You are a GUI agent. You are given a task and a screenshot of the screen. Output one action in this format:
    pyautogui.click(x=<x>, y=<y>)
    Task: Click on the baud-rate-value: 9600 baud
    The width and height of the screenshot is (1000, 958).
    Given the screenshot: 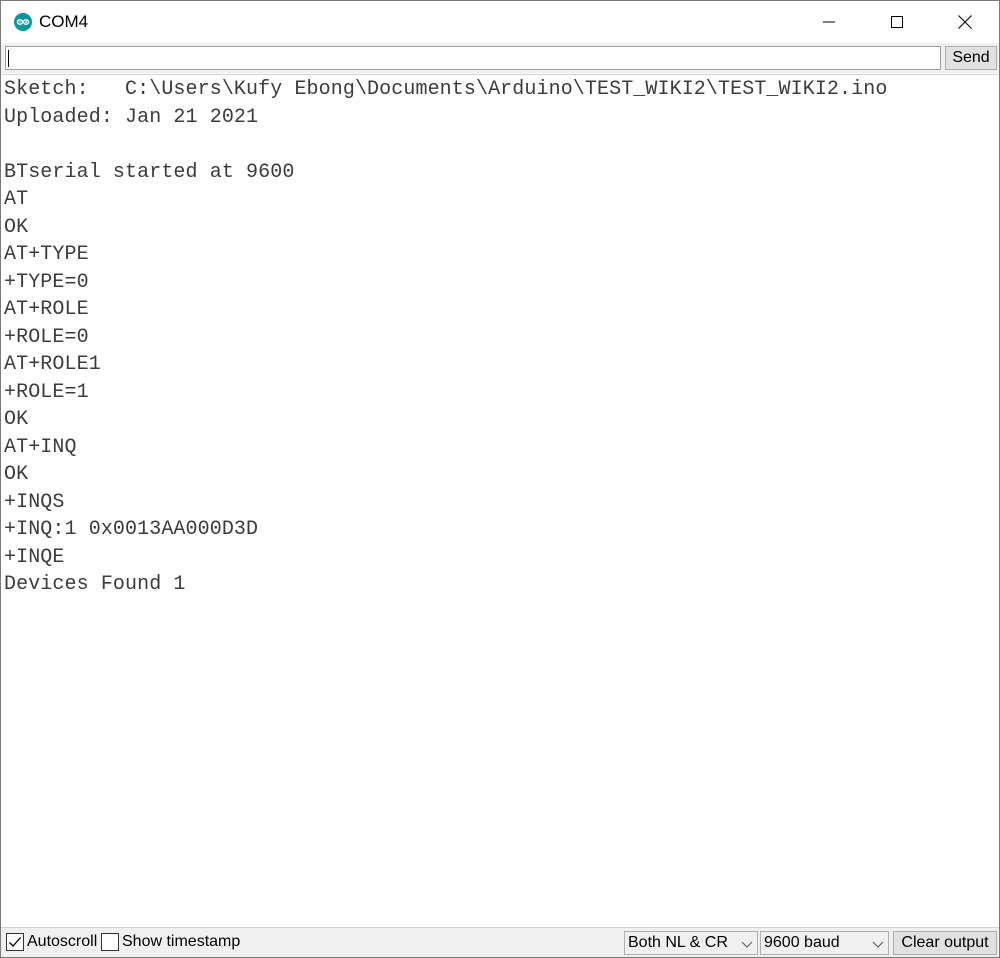 What is the action you would take?
    pyautogui.click(x=802, y=942)
    